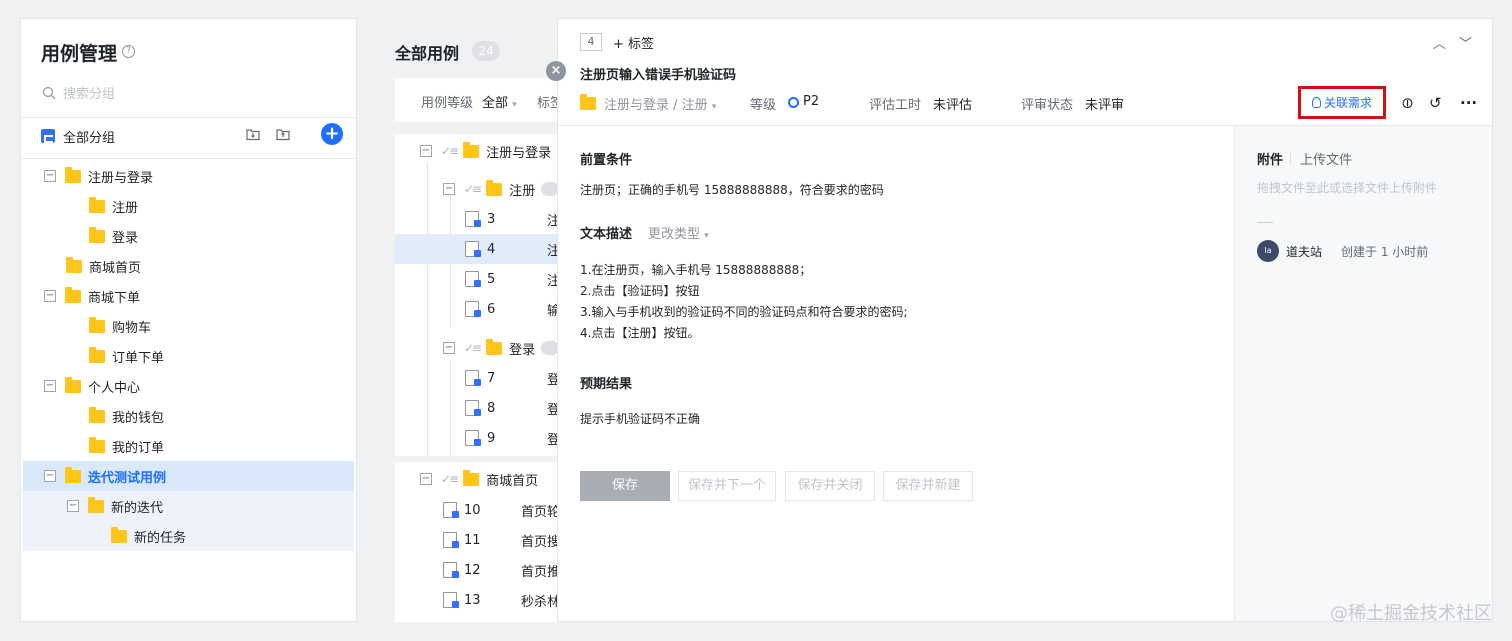 This screenshot has width=1512, height=641. What do you see at coordinates (189, 326) in the screenshot?
I see `tree-item-cart: 购物车` at bounding box center [189, 326].